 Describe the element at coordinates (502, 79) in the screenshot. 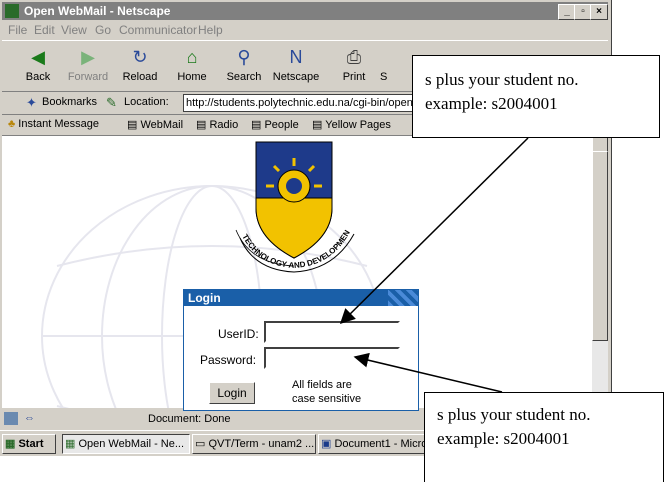

I see `callout-top-line1: s plus your student no.` at that location.